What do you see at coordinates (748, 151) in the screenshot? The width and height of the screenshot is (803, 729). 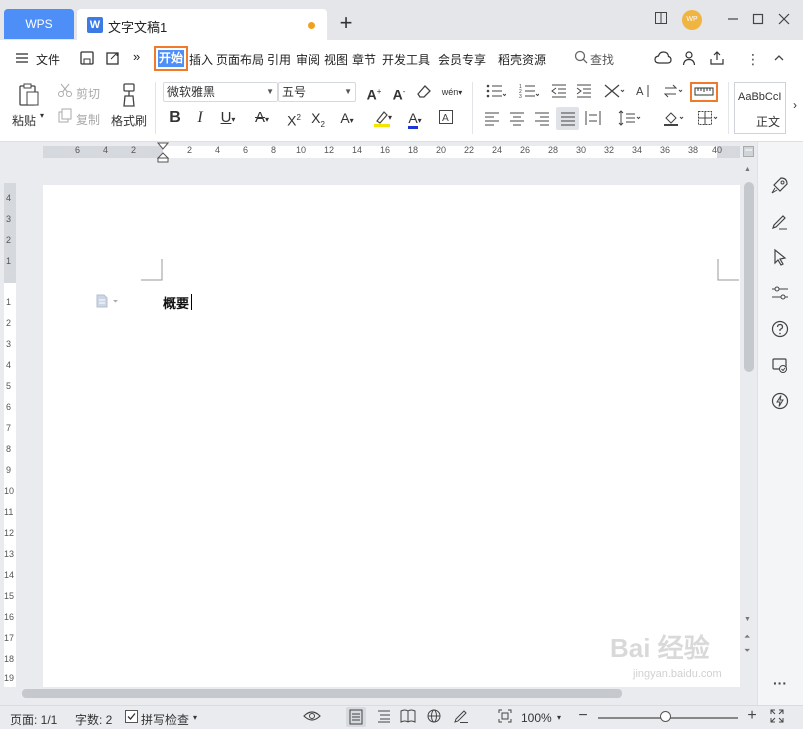 I see `view-toggle-icon` at bounding box center [748, 151].